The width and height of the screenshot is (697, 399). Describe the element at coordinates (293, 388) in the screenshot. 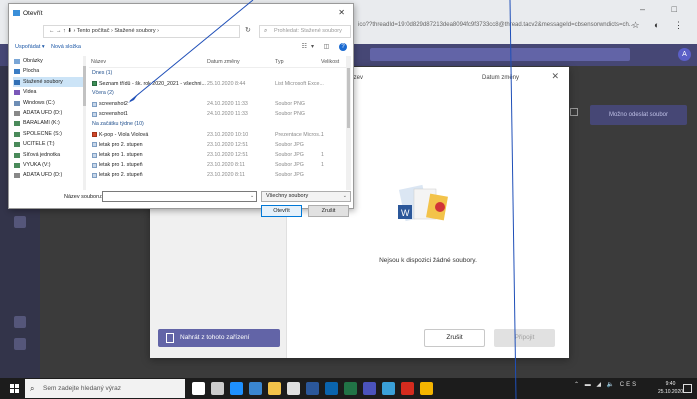

I see `taskbar-lock-icon` at that location.